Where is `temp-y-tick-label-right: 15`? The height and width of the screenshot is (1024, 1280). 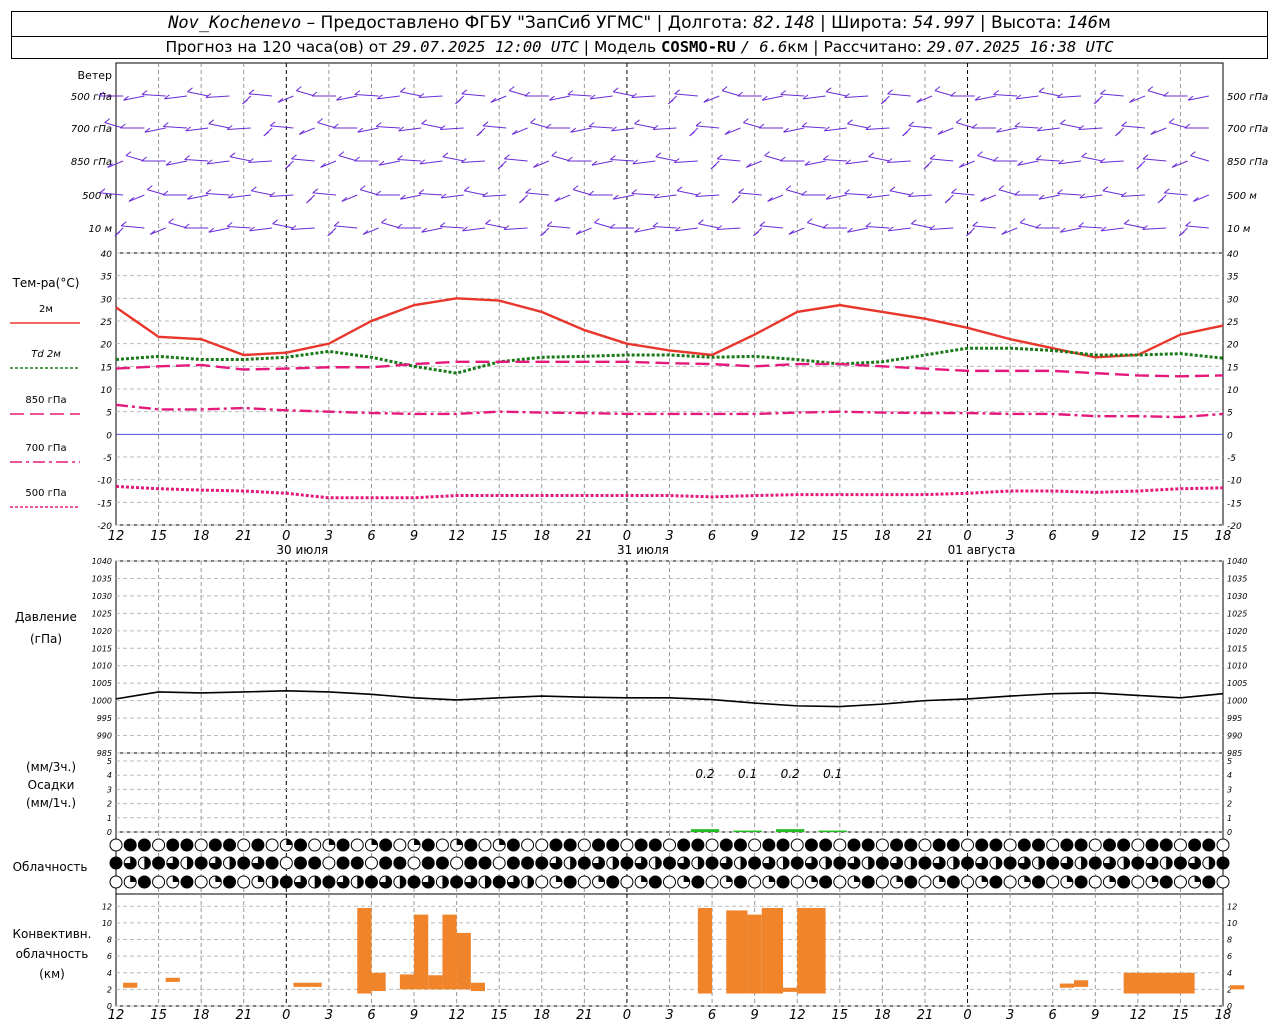 temp-y-tick-label-right: 15 is located at coordinates (1233, 368).